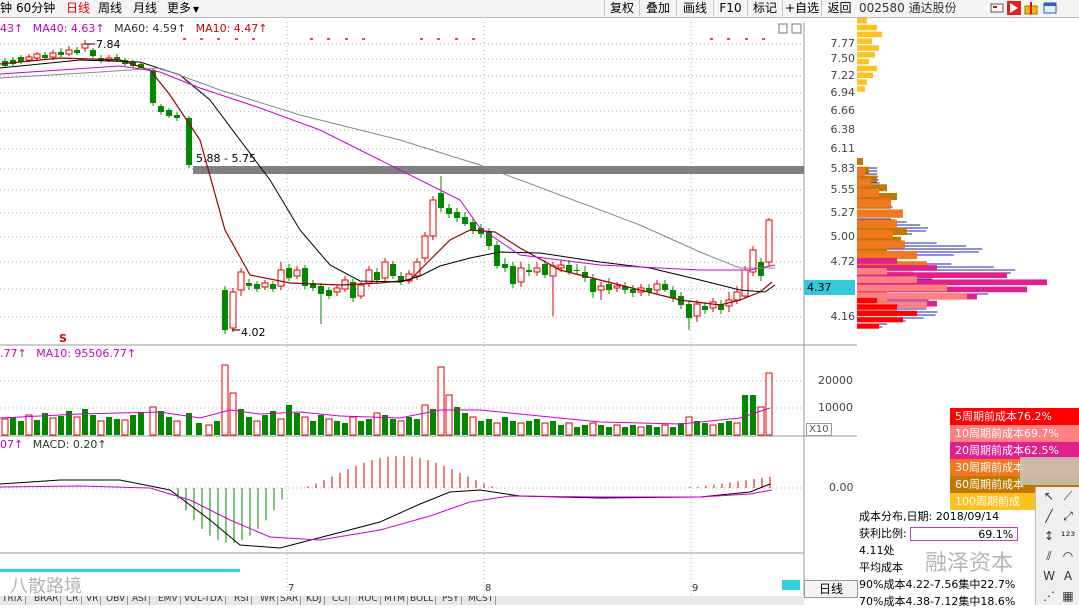  Describe the element at coordinates (290, 600) in the screenshot. I see `indicator-tab-sar: SAR` at that location.